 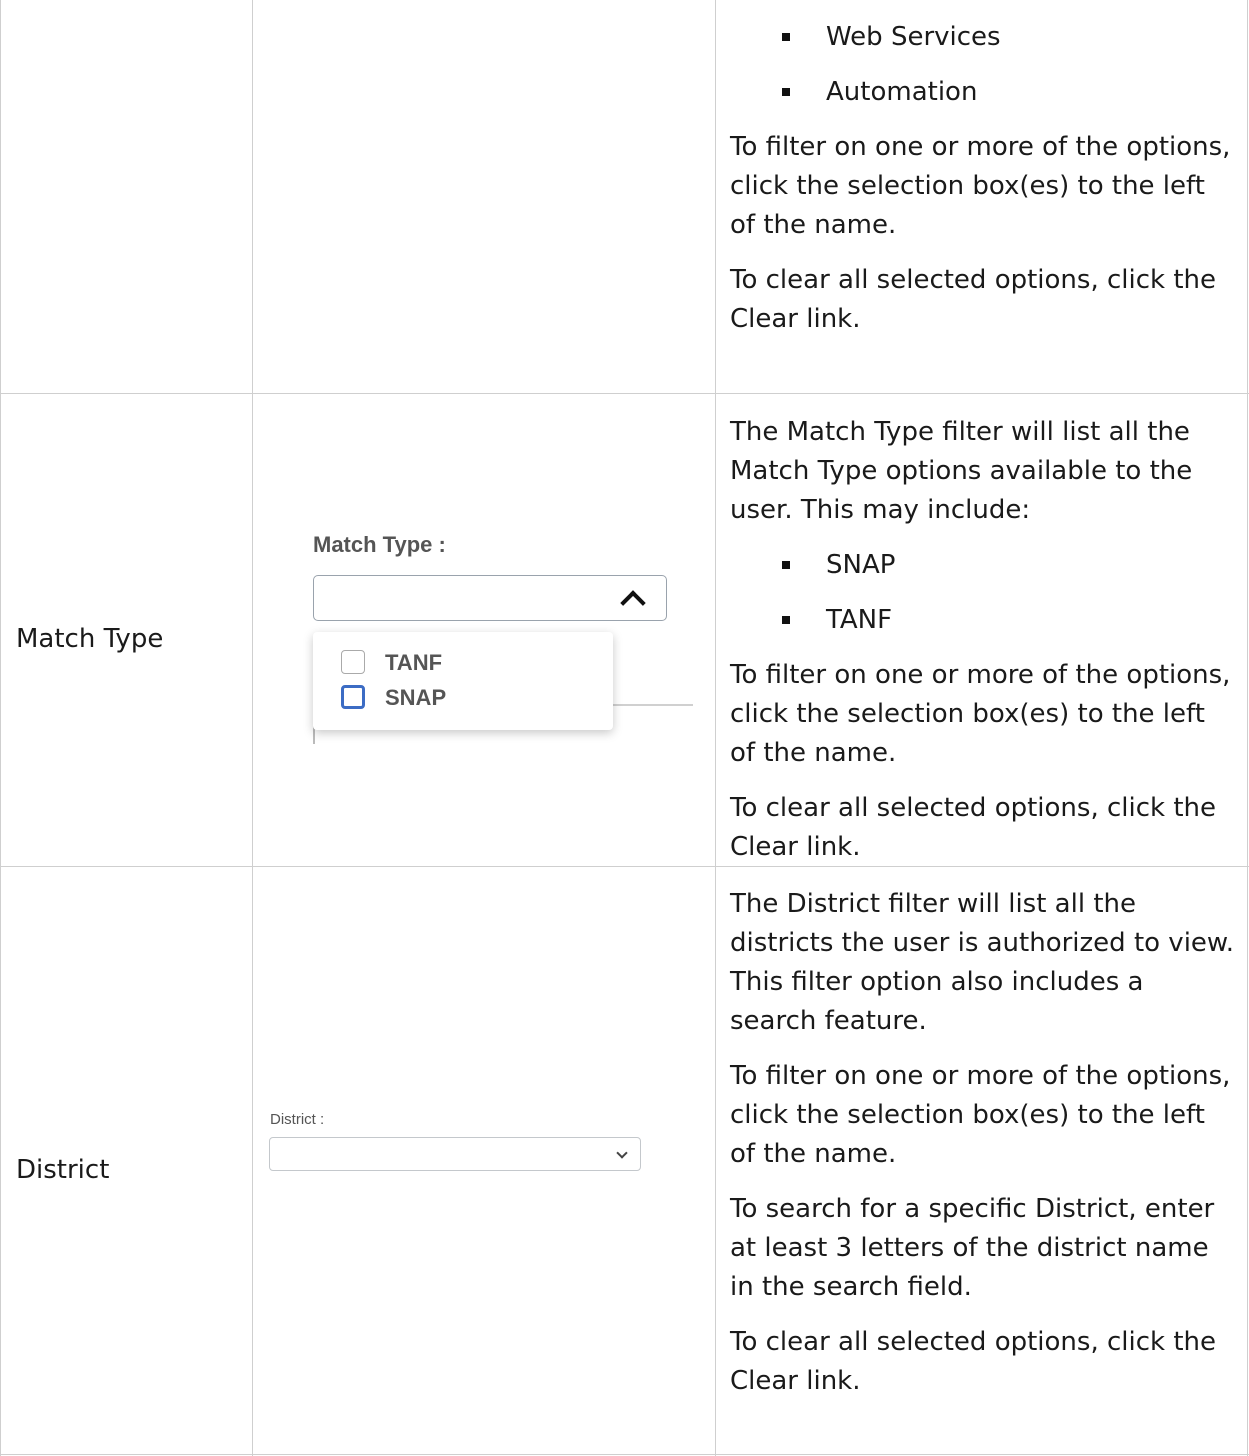 I want to click on list-item: SNAP, so click(x=982, y=565).